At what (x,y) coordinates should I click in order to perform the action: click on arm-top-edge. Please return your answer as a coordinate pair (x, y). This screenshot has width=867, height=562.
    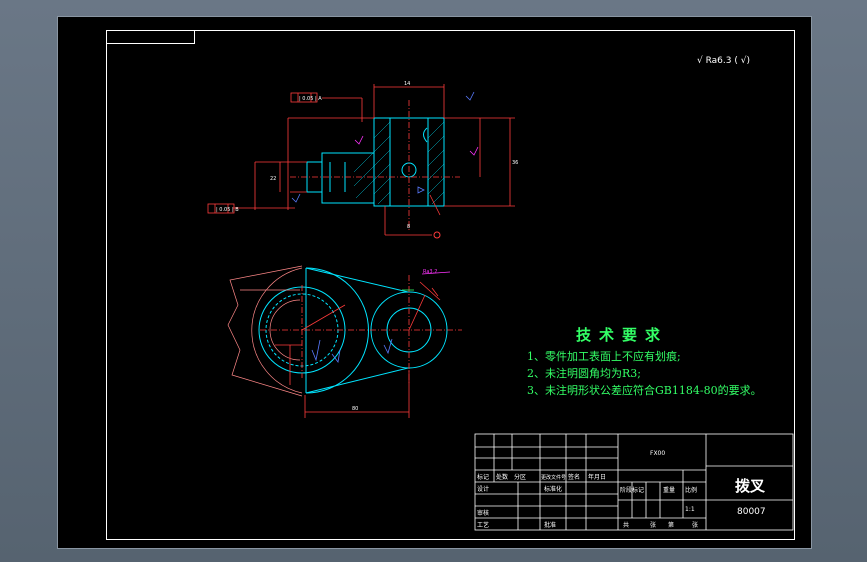
    Looking at the image, I should click on (357, 280).